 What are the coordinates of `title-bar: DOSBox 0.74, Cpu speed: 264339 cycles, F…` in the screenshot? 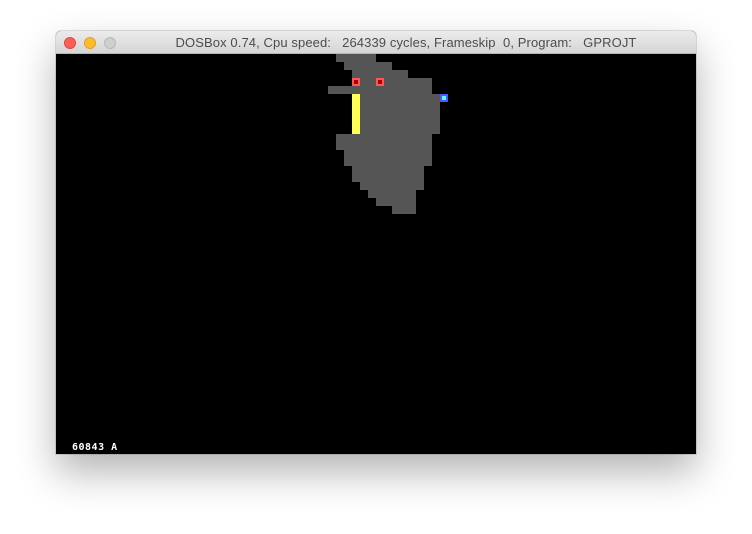 It's located at (376, 42).